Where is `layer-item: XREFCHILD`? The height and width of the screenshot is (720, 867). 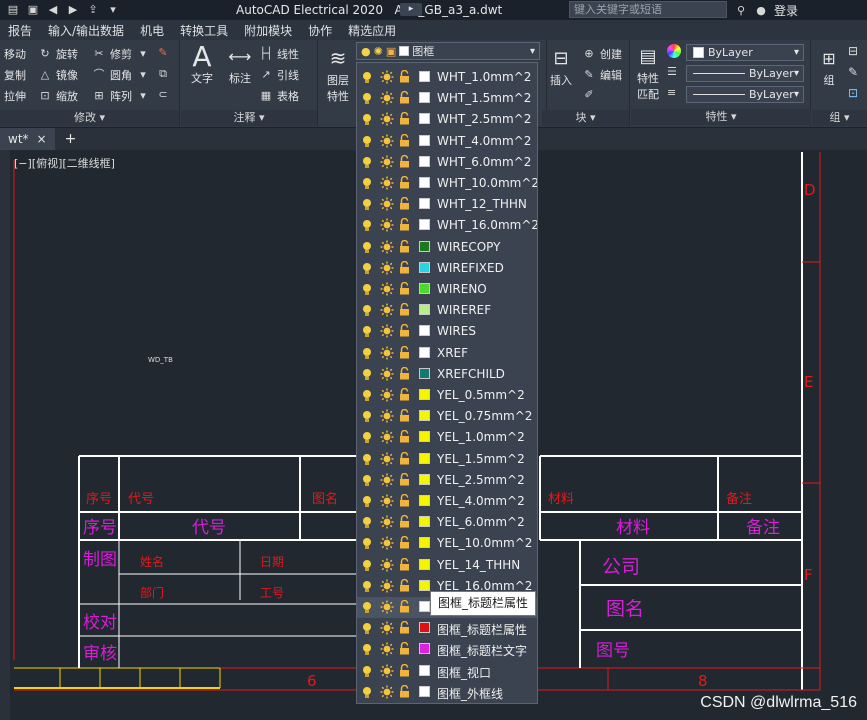
layer-item: XREFCHILD is located at coordinates (447, 374).